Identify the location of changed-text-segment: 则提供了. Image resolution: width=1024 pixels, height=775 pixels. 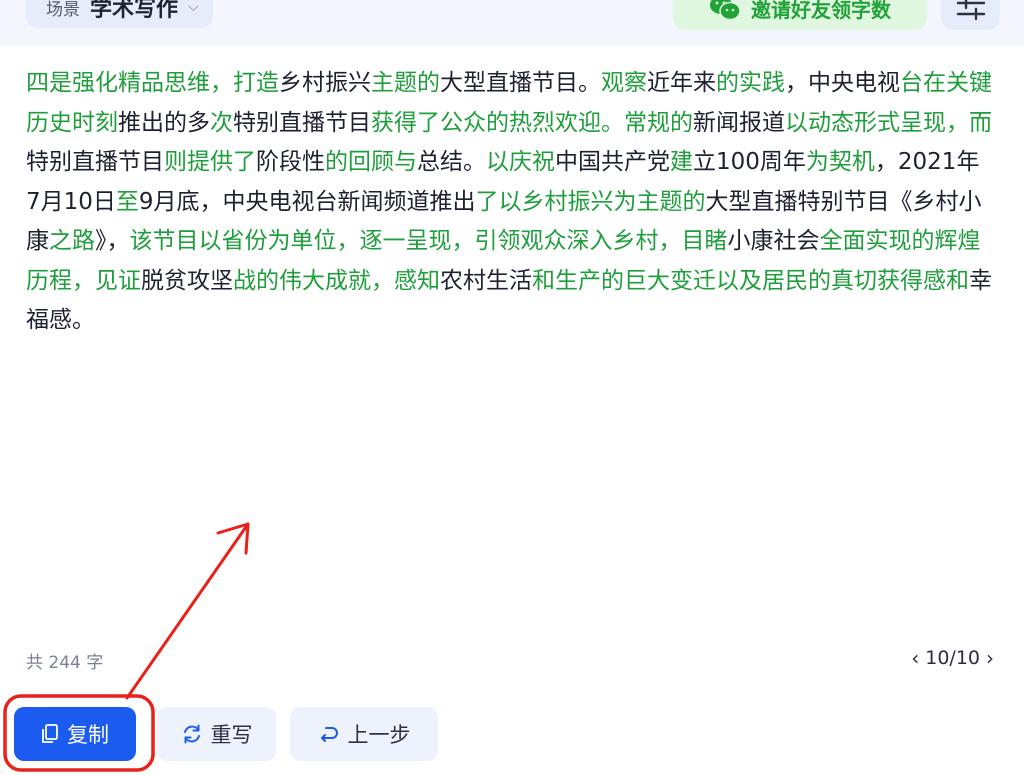
(210, 162).